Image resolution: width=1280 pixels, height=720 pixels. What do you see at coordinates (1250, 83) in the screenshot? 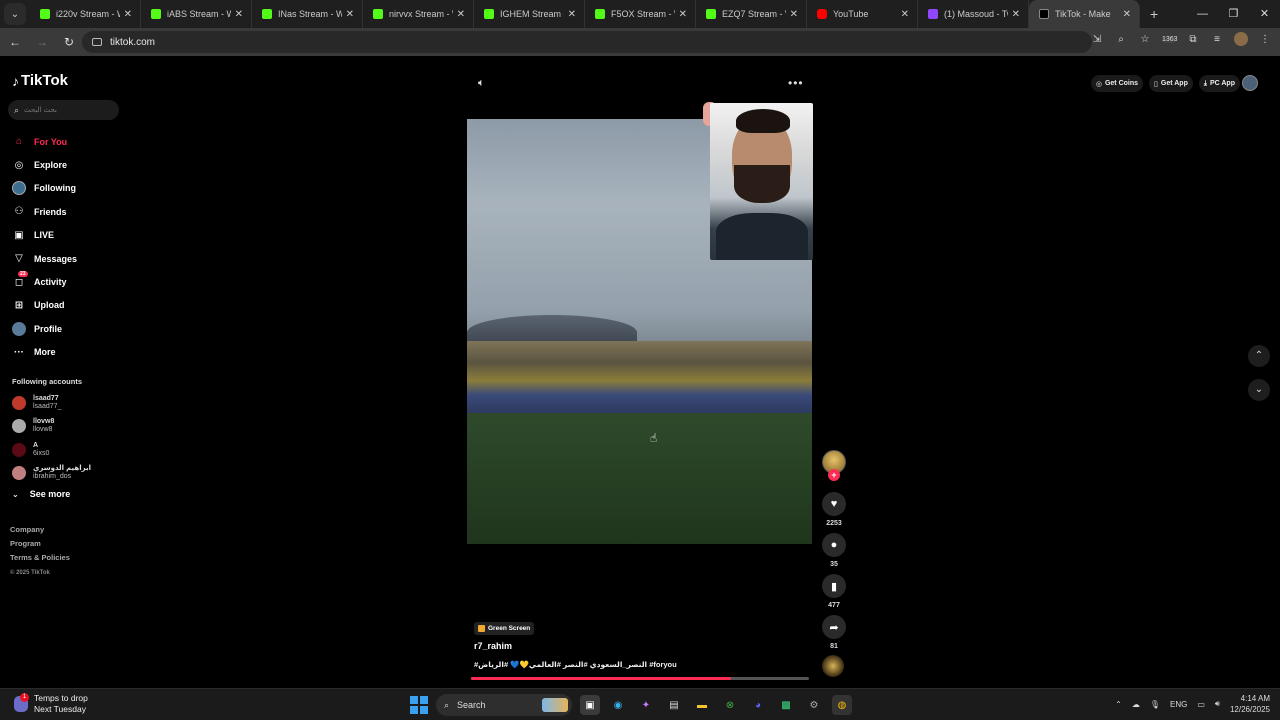
I see `user-avatar` at bounding box center [1250, 83].